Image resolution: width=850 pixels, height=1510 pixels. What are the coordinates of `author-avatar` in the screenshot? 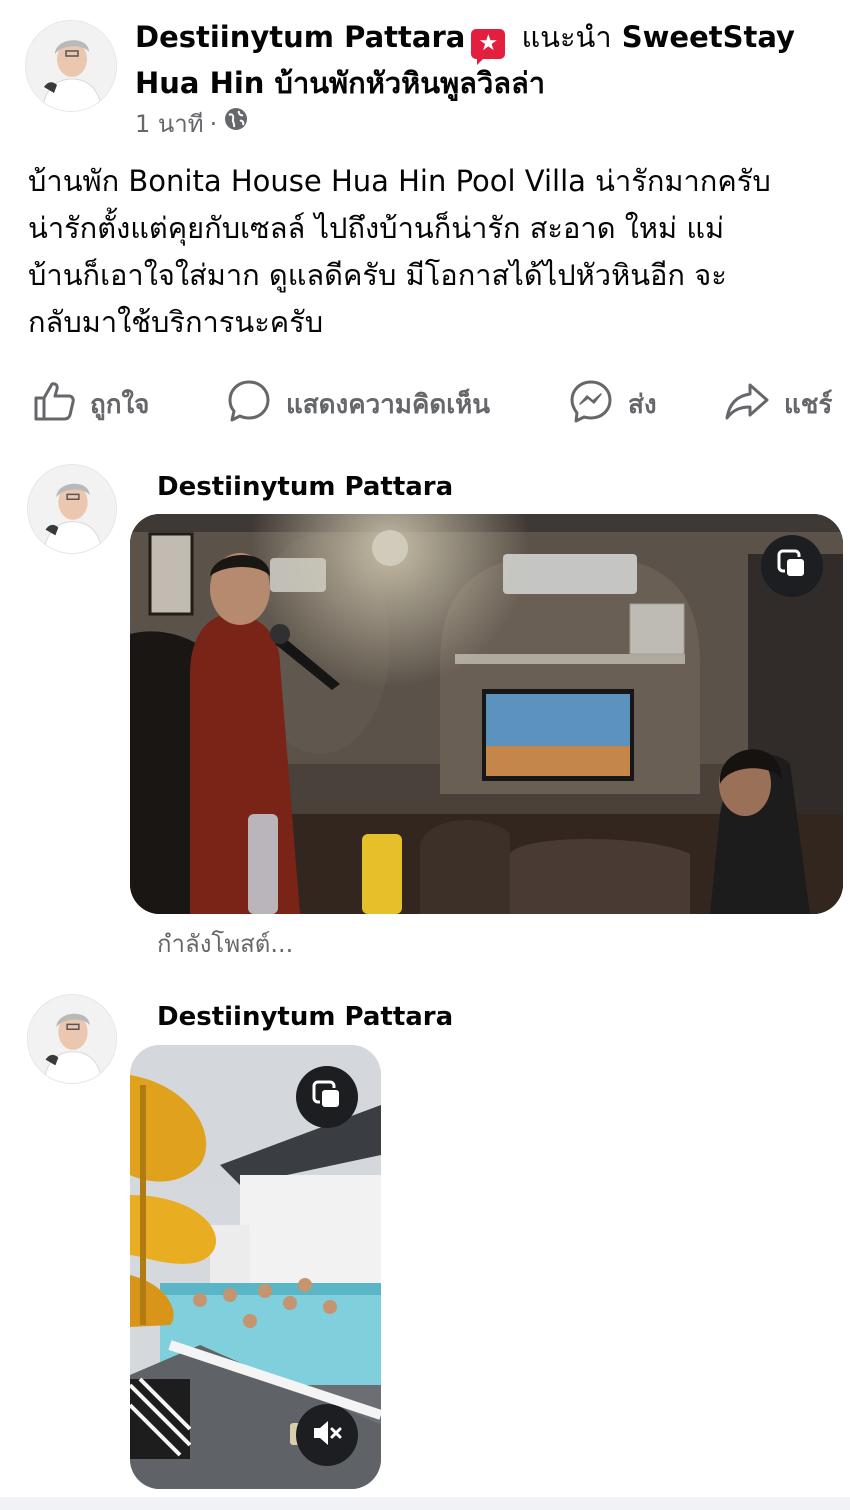 It's located at (71, 66).